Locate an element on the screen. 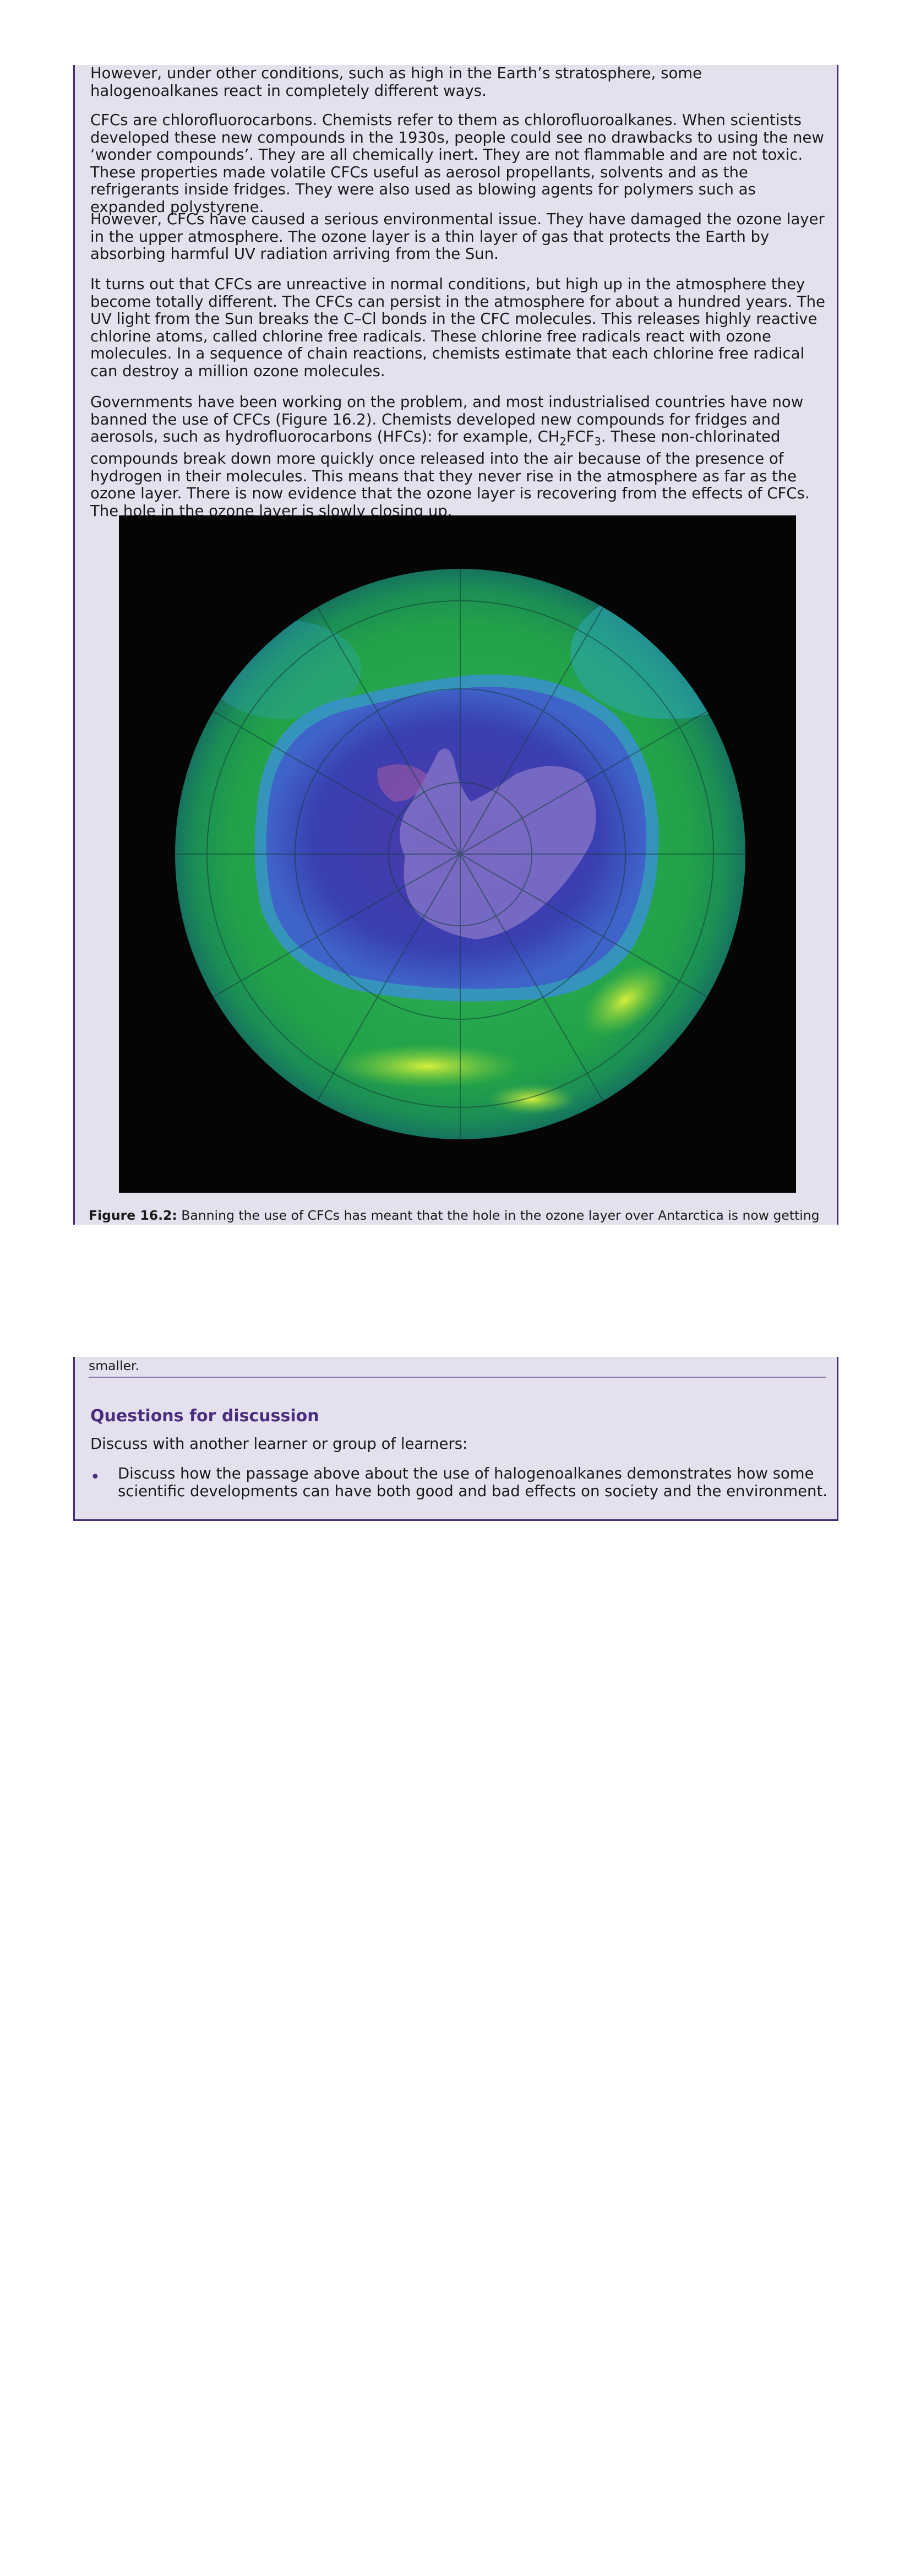 The height and width of the screenshot is (2576, 910). figure-caption-continued: smaller. is located at coordinates (114, 1365).